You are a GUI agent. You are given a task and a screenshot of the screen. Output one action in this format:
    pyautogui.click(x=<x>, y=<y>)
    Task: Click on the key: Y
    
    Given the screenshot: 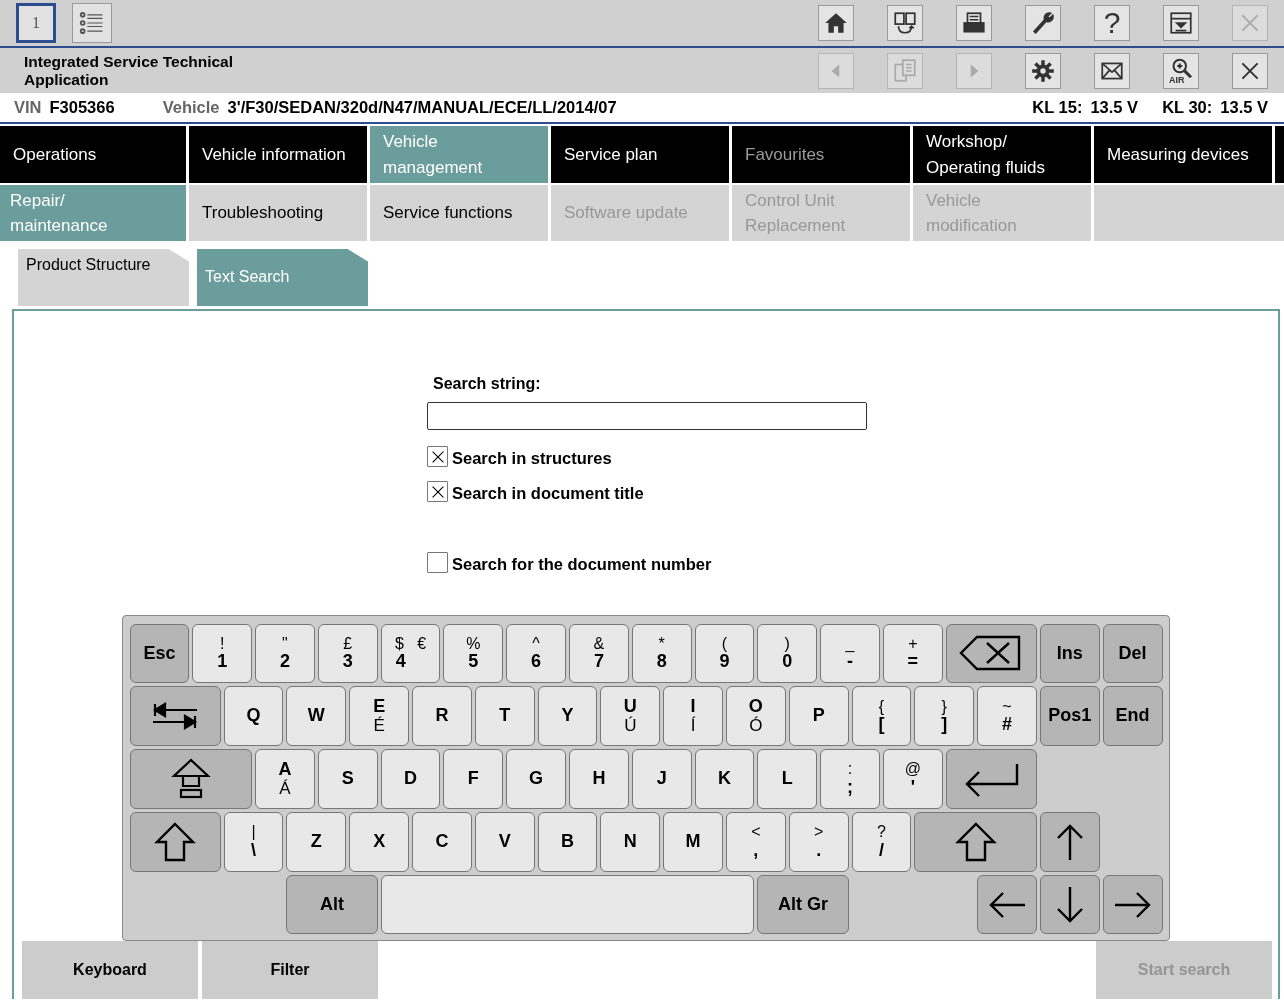 What is the action you would take?
    pyautogui.click(x=567, y=716)
    